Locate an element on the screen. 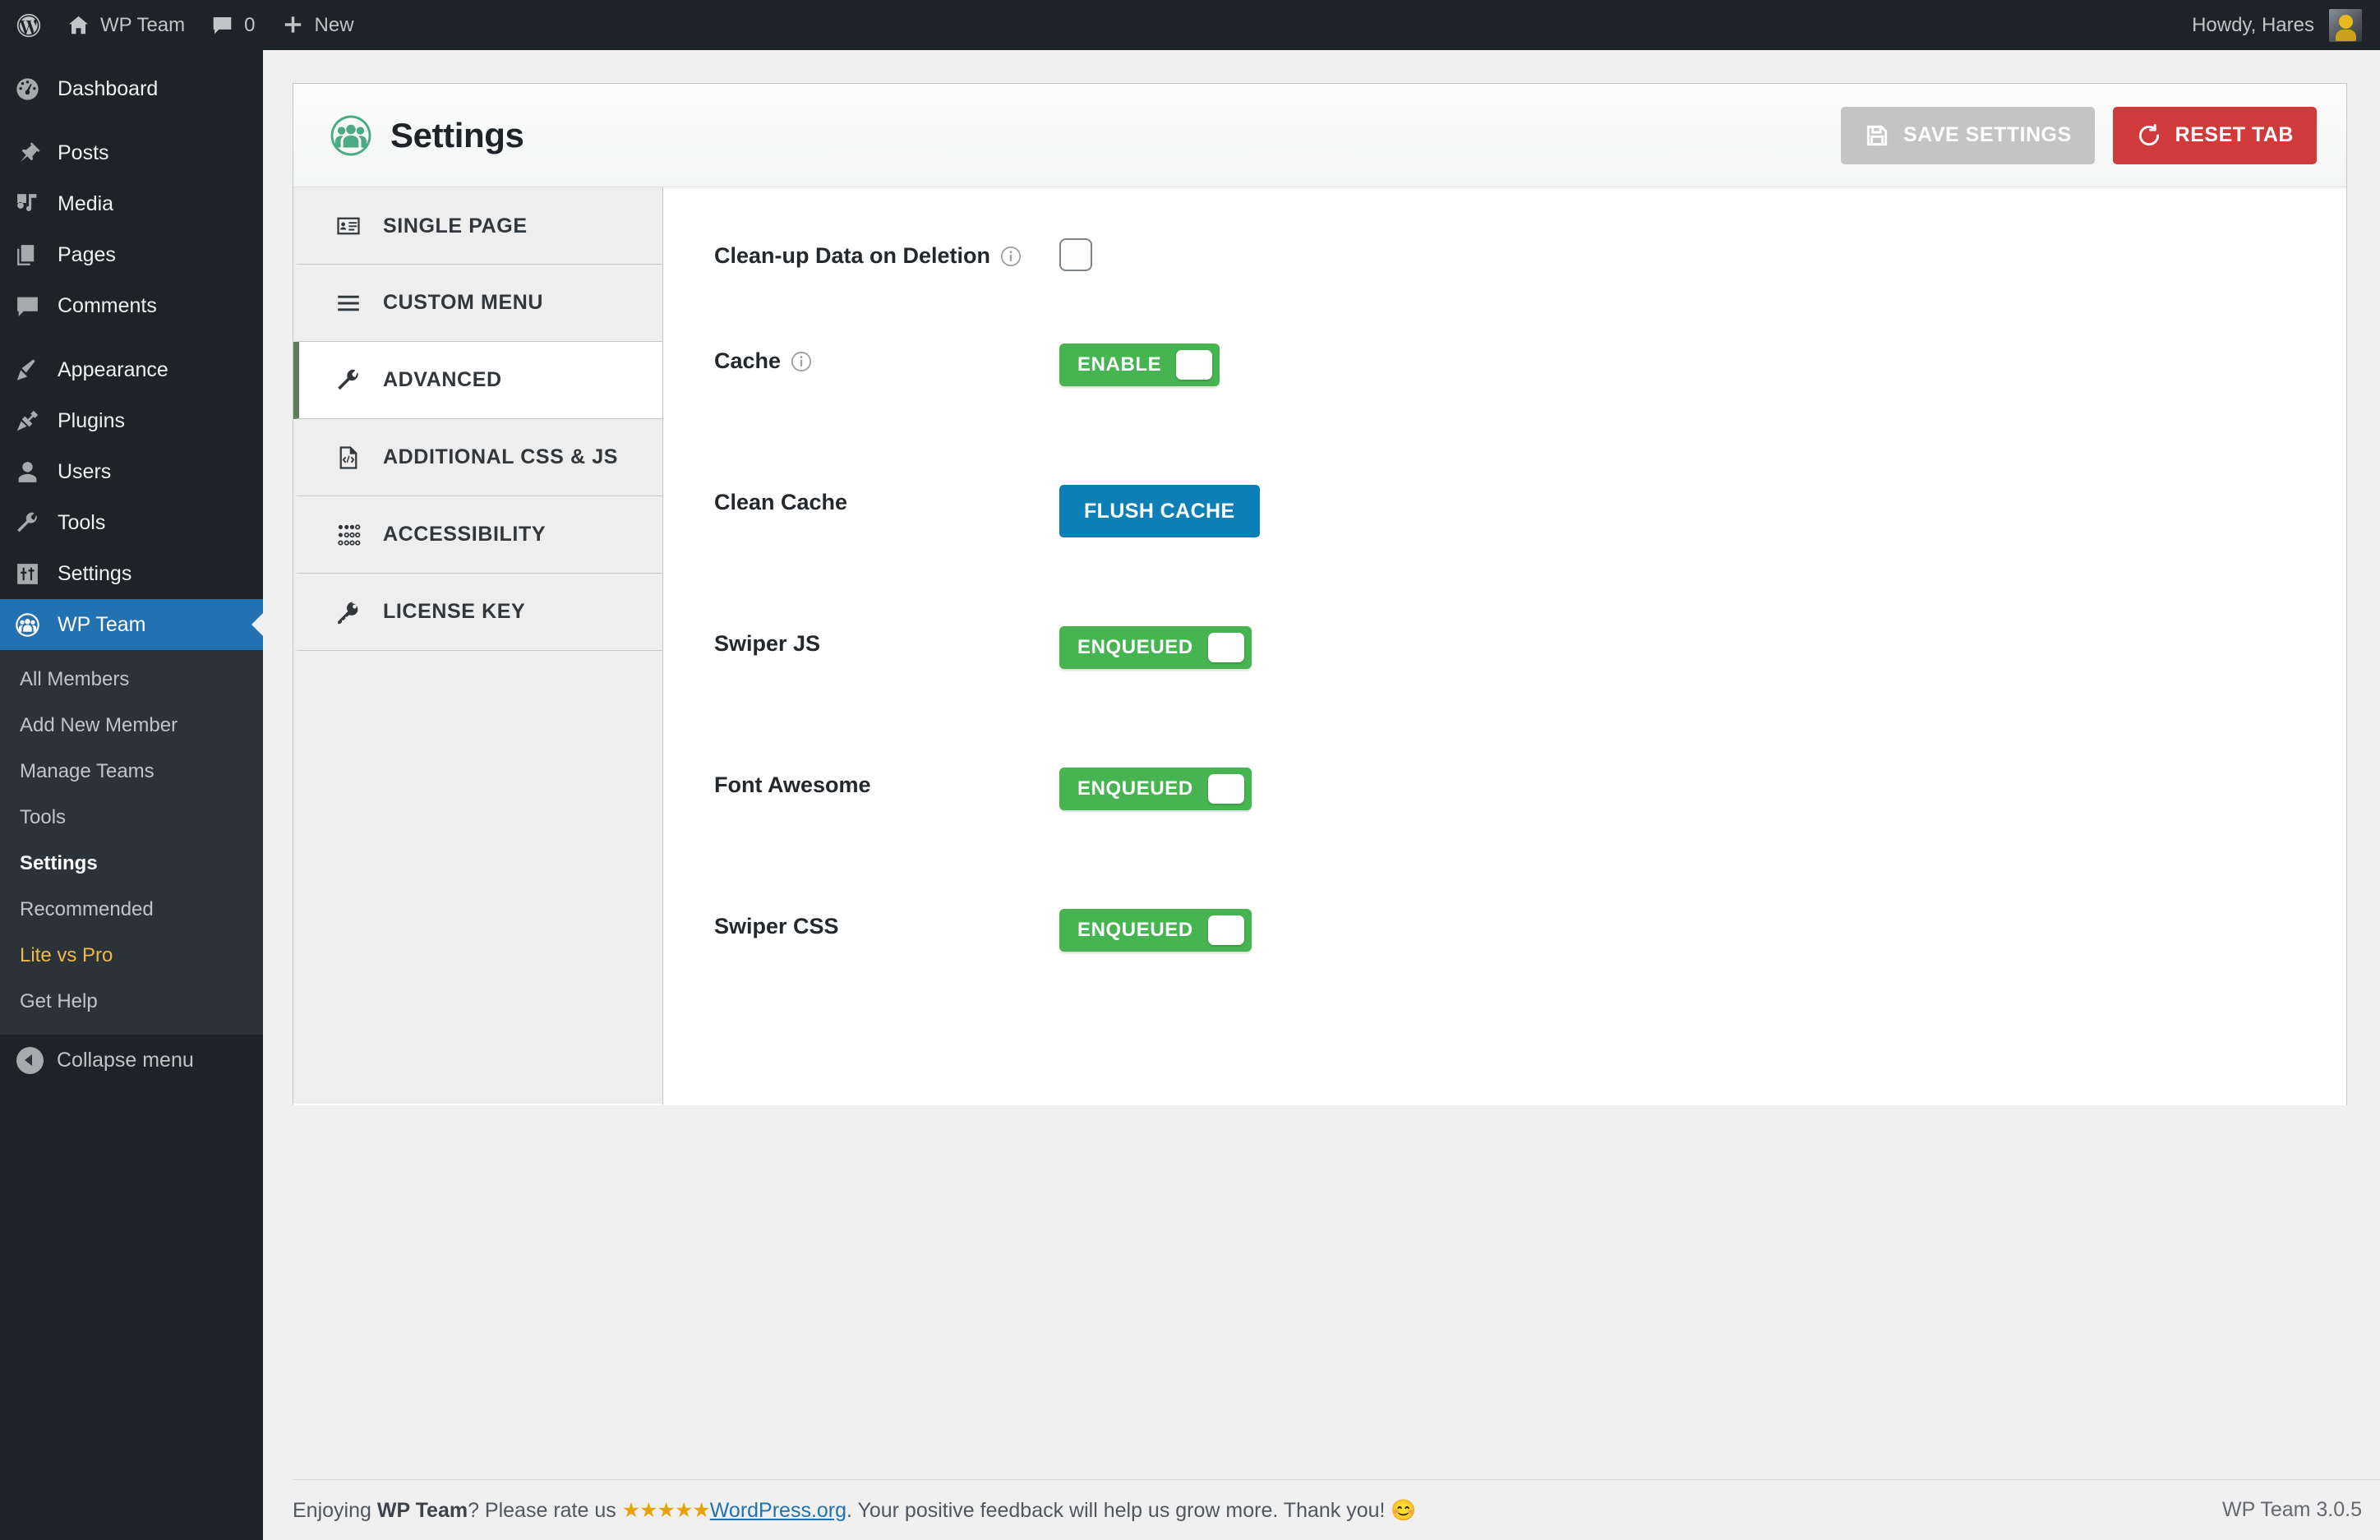 Image resolution: width=2380 pixels, height=1540 pixels. wp-team-group-icon is located at coordinates (351, 135).